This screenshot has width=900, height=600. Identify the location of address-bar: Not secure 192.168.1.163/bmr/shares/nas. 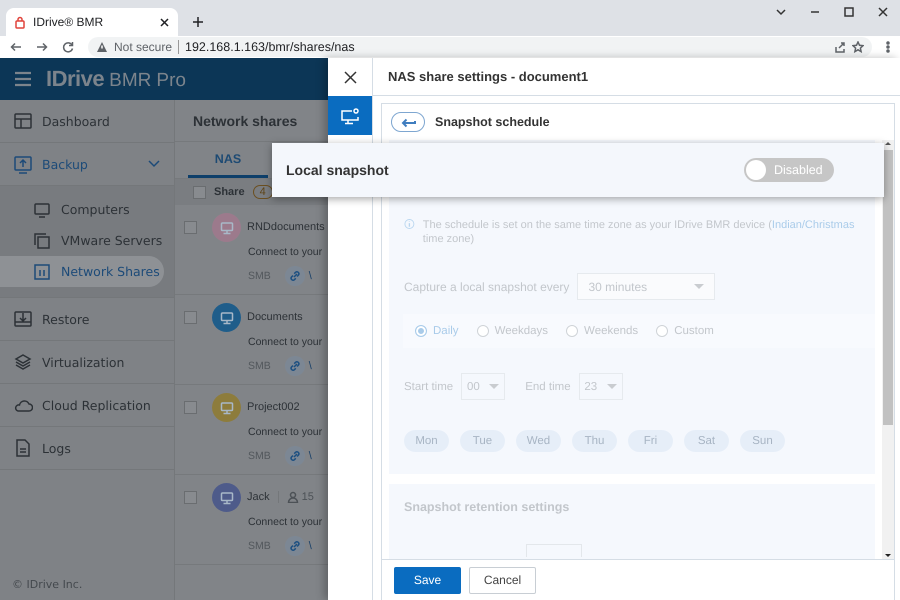
(480, 47).